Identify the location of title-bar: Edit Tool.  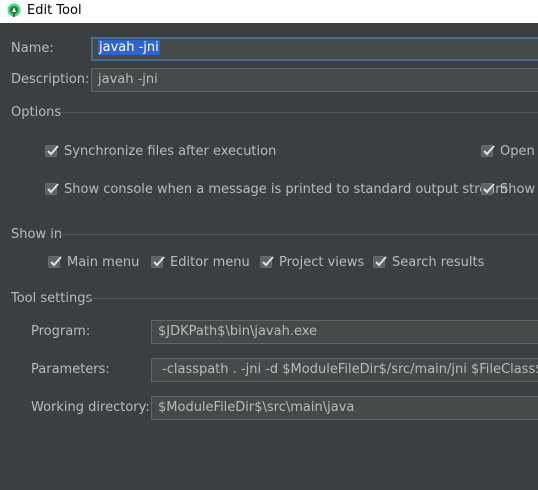
(269, 11).